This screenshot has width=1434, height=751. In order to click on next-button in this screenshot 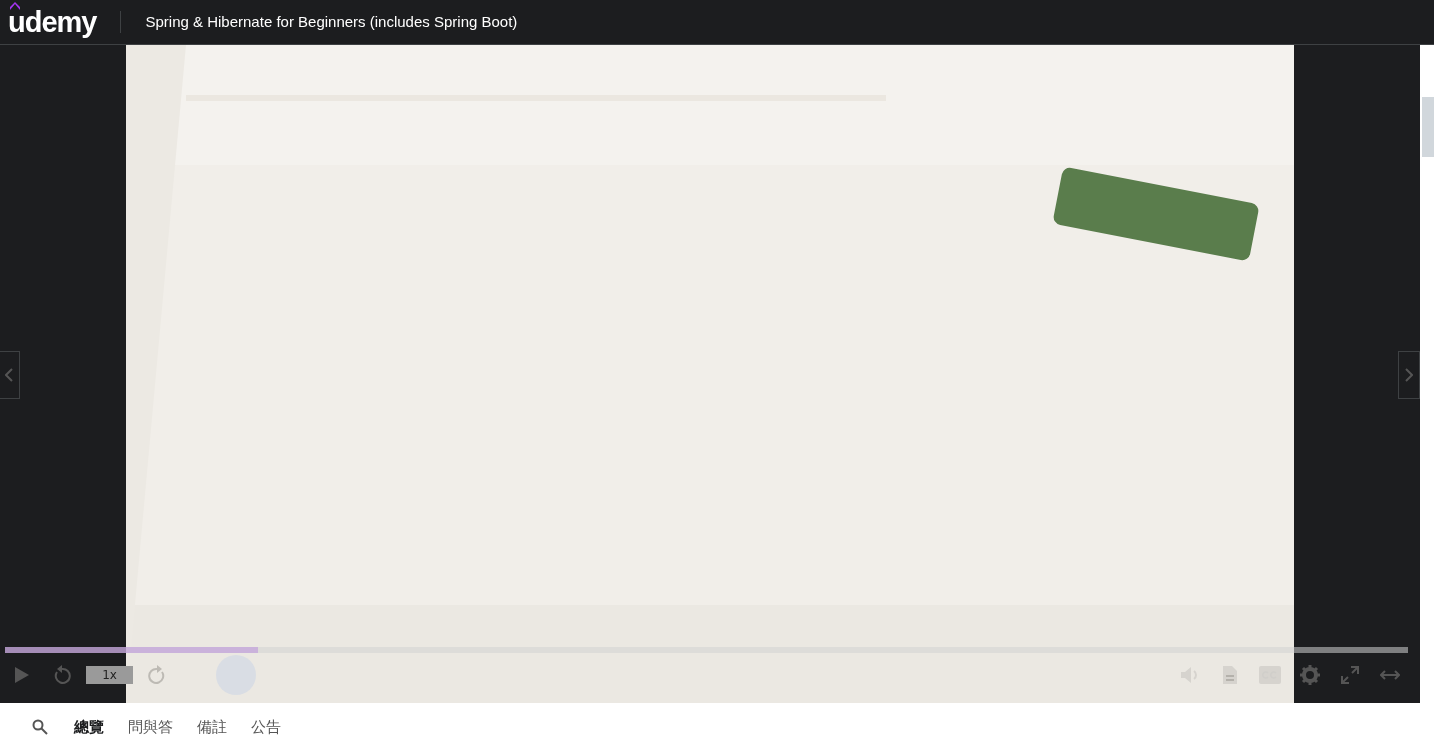, I will do `click(1409, 375)`.